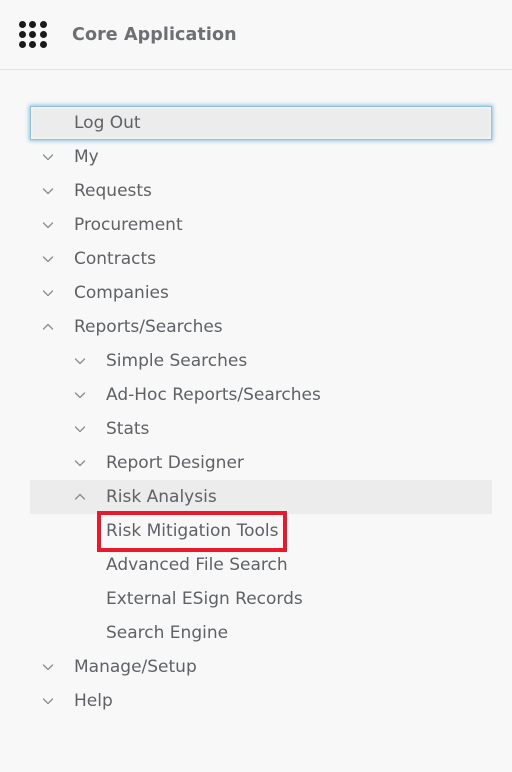  Describe the element at coordinates (256, 225) in the screenshot. I see `nav-item-procurement: Procurement` at that location.